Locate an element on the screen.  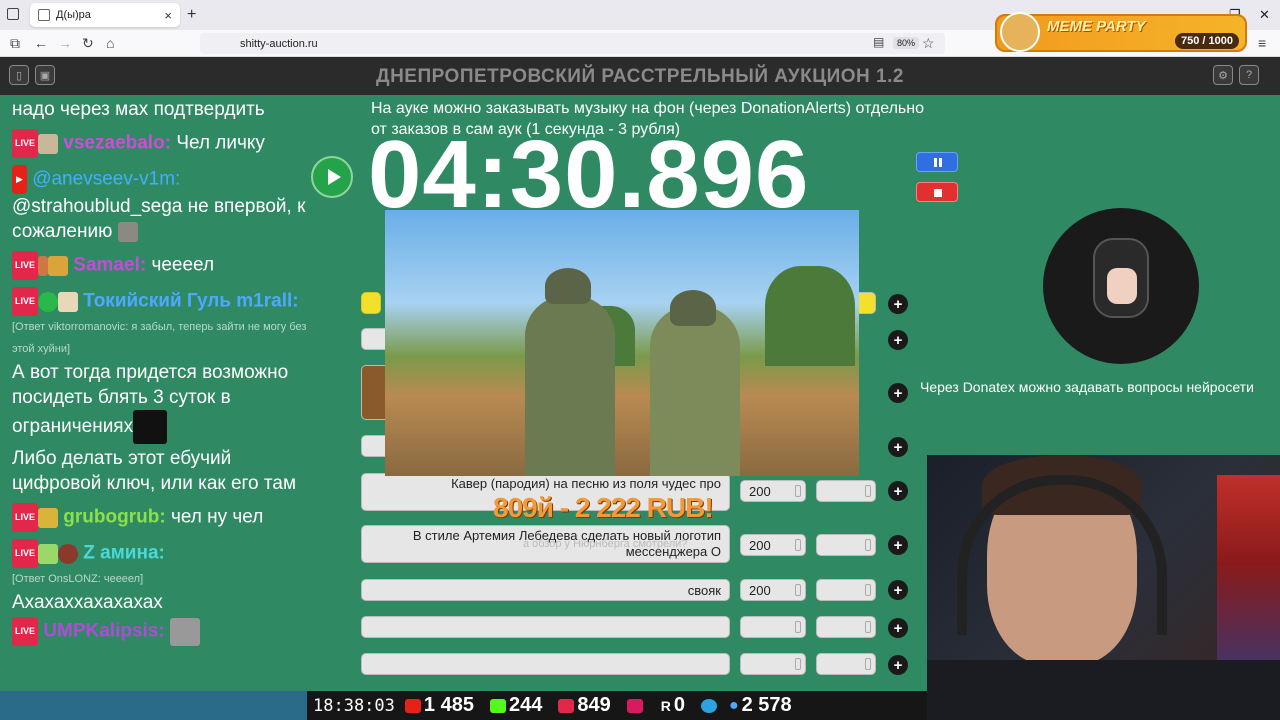
kick-stat: 244 is located at coordinates (516, 705).